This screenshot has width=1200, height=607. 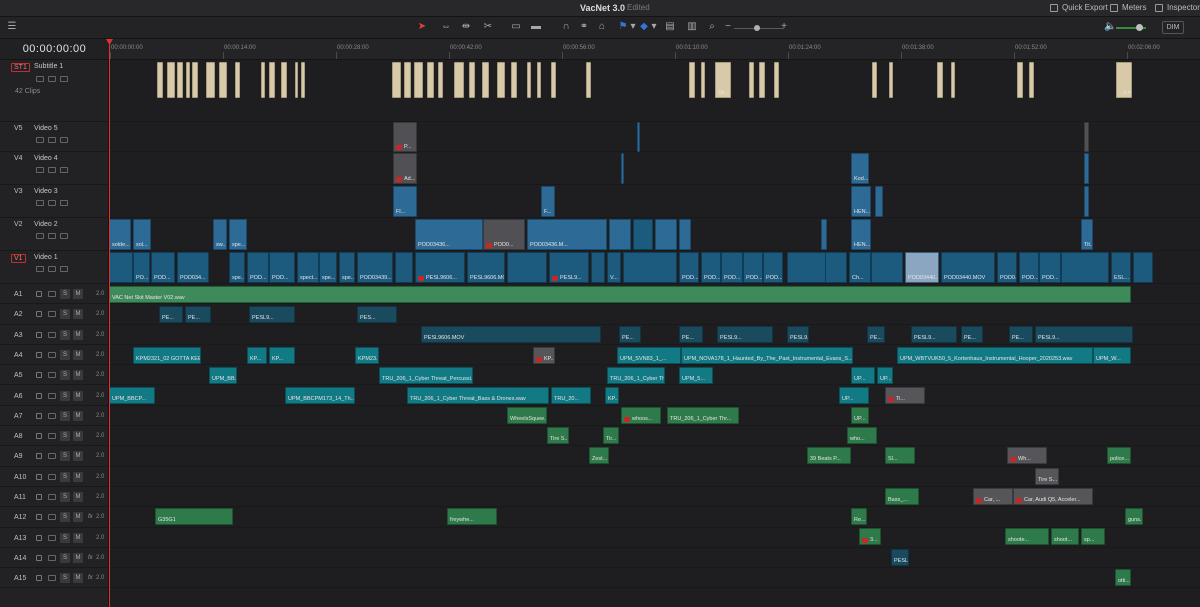 What do you see at coordinates (1110, 27) in the screenshot?
I see `speaker-icon: 🔈` at bounding box center [1110, 27].